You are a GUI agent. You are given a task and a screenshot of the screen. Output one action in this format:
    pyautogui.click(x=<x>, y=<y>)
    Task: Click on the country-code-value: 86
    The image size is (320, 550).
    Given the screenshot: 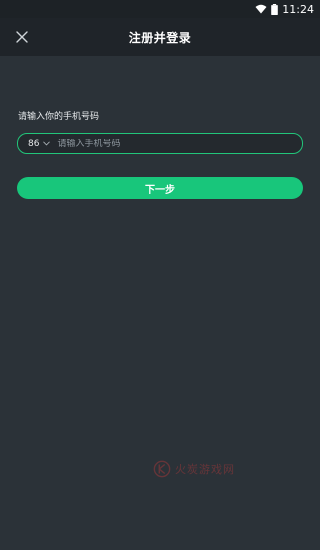 What is the action you would take?
    pyautogui.click(x=34, y=143)
    